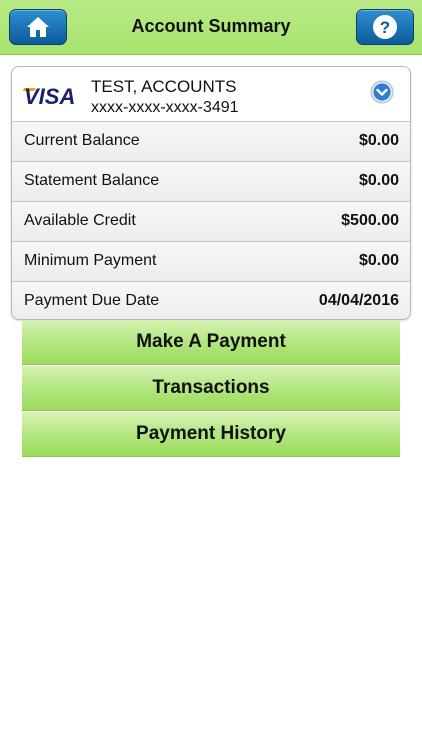 The image size is (422, 750). What do you see at coordinates (80, 220) in the screenshot?
I see `row-label: Available Credit` at bounding box center [80, 220].